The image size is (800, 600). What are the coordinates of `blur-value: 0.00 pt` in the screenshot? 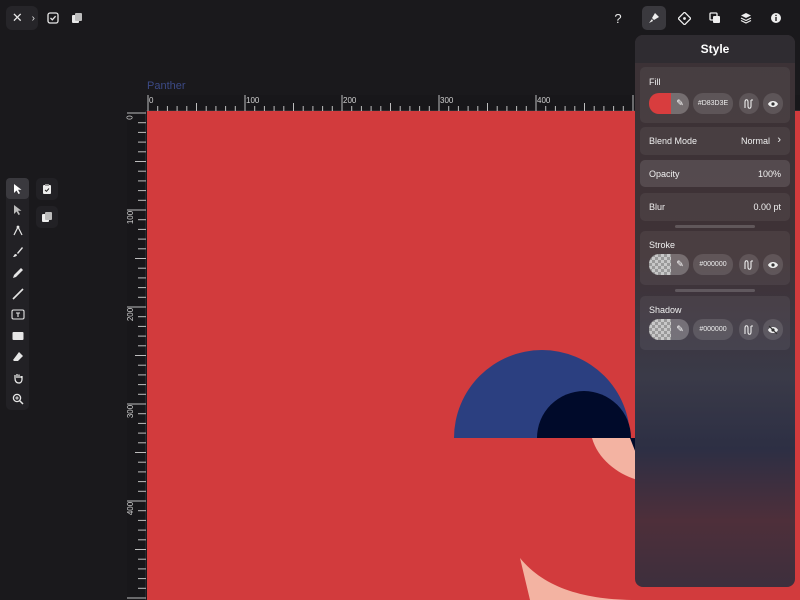 It's located at (767, 207).